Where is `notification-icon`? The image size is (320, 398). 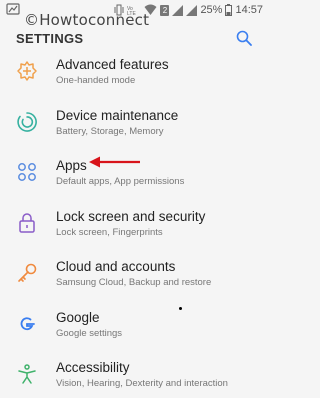 notification-icon is located at coordinates (13, 9).